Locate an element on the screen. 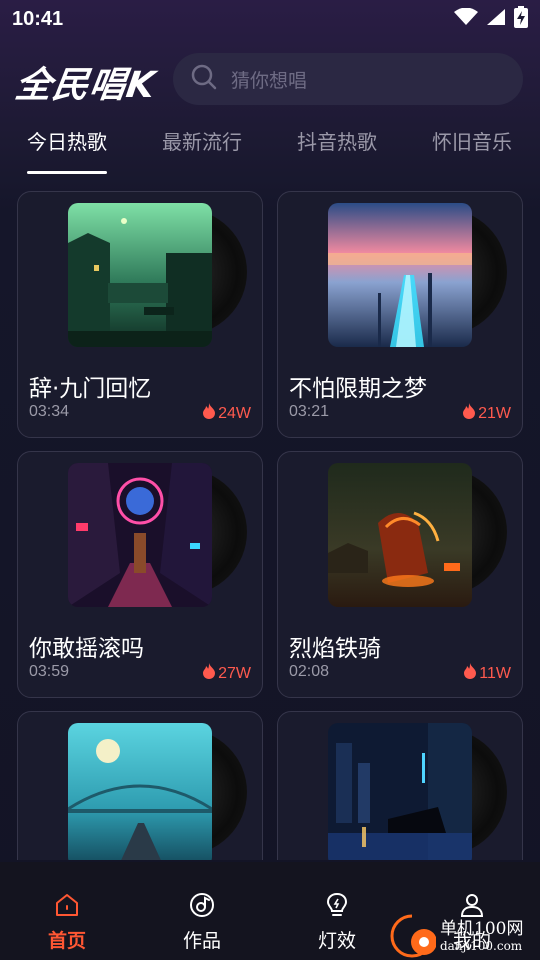 This screenshot has width=540, height=960. lightbulb-icon is located at coordinates (337, 907).